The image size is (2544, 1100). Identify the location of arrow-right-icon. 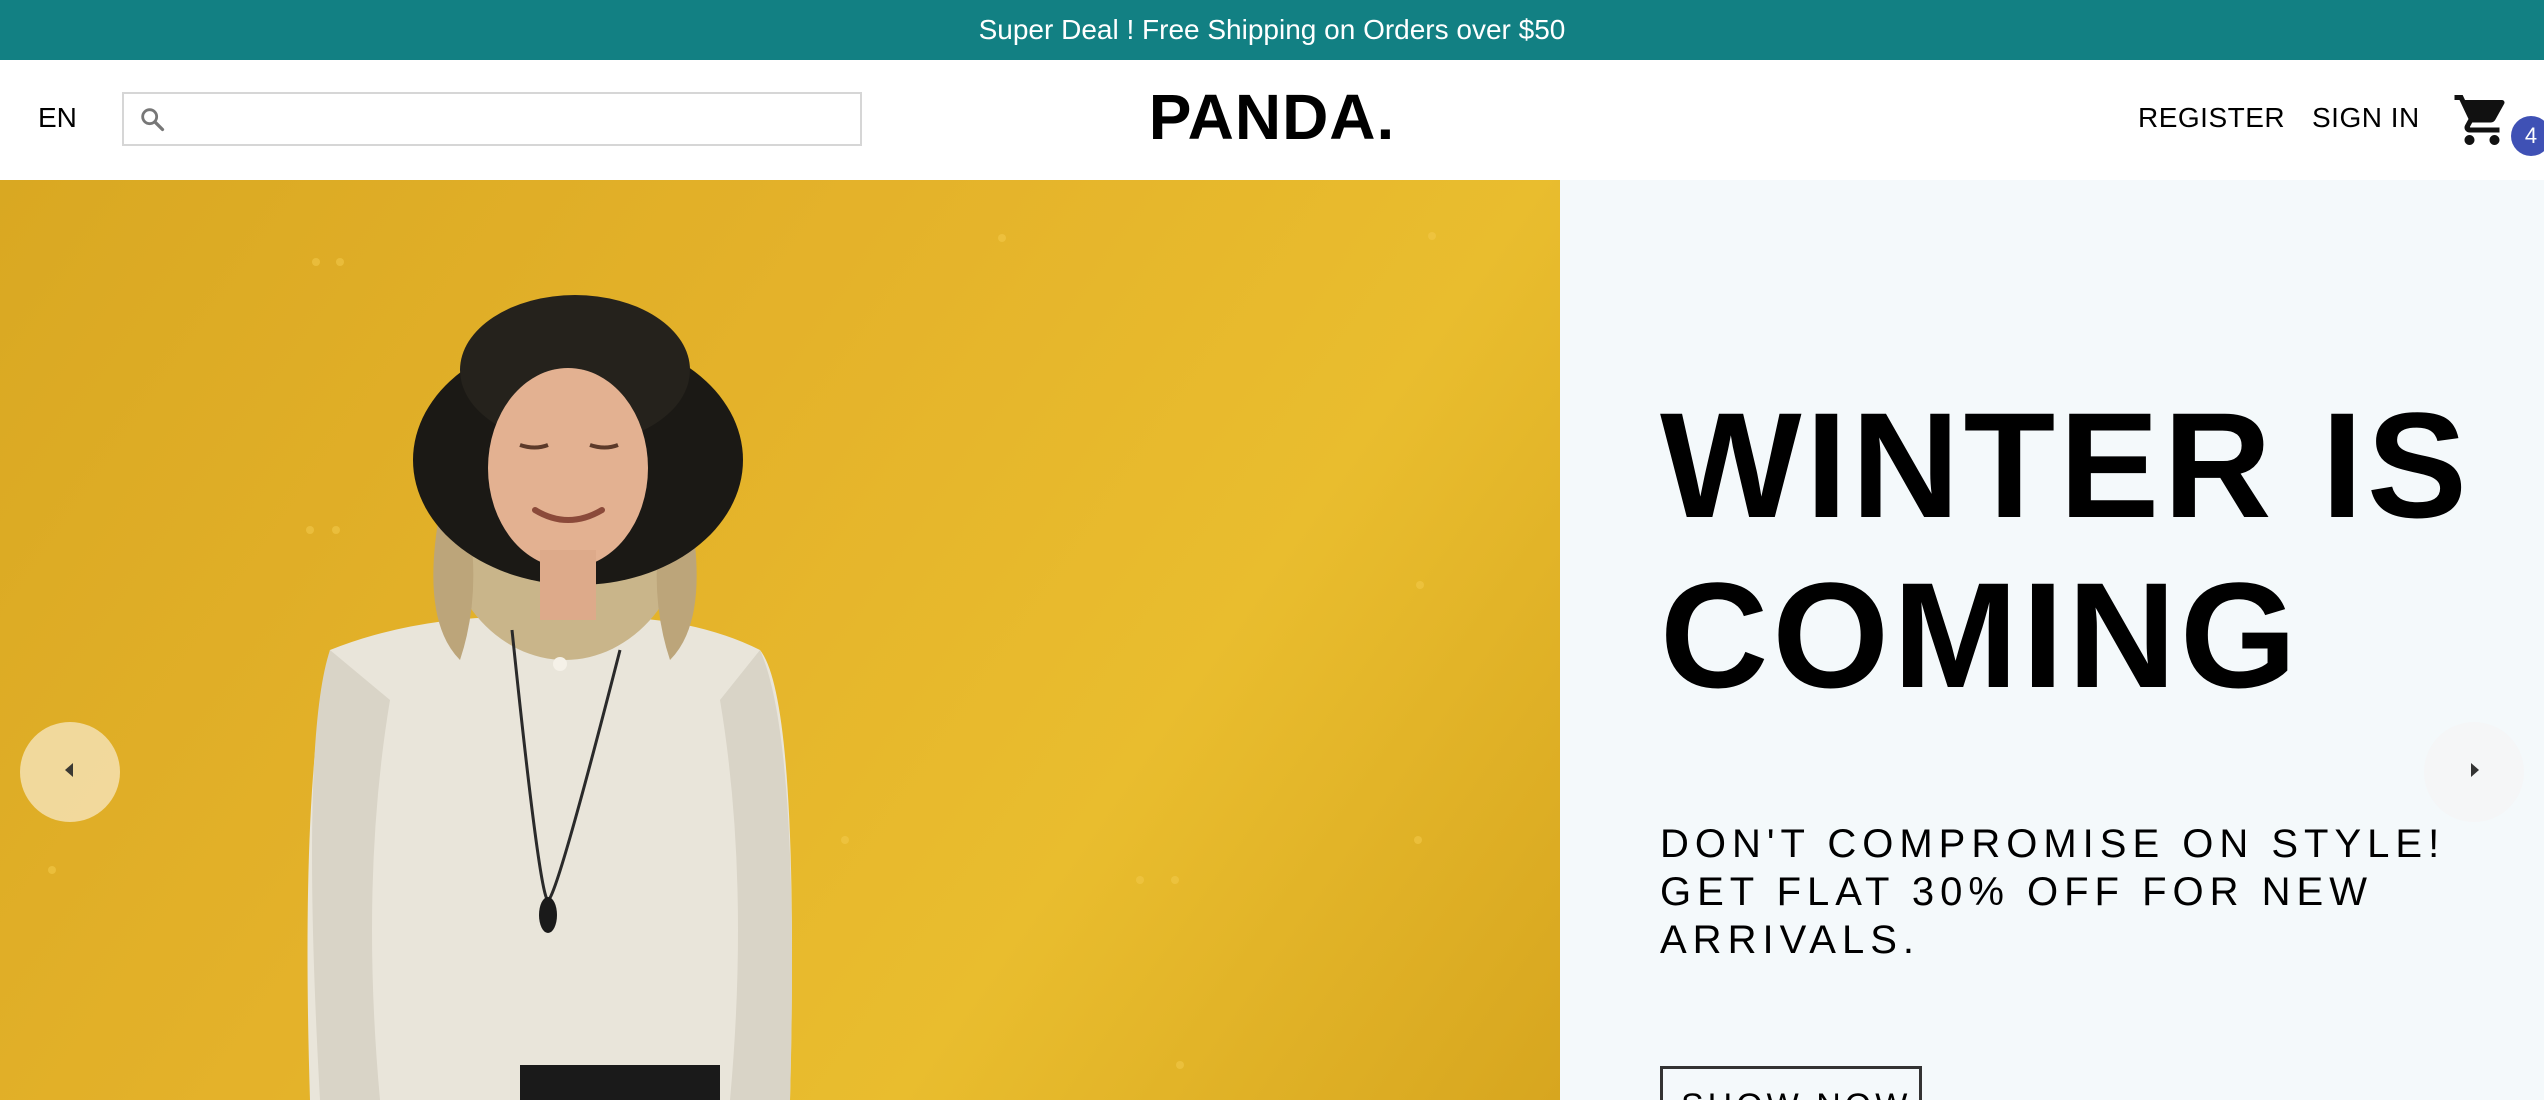
(2474, 772).